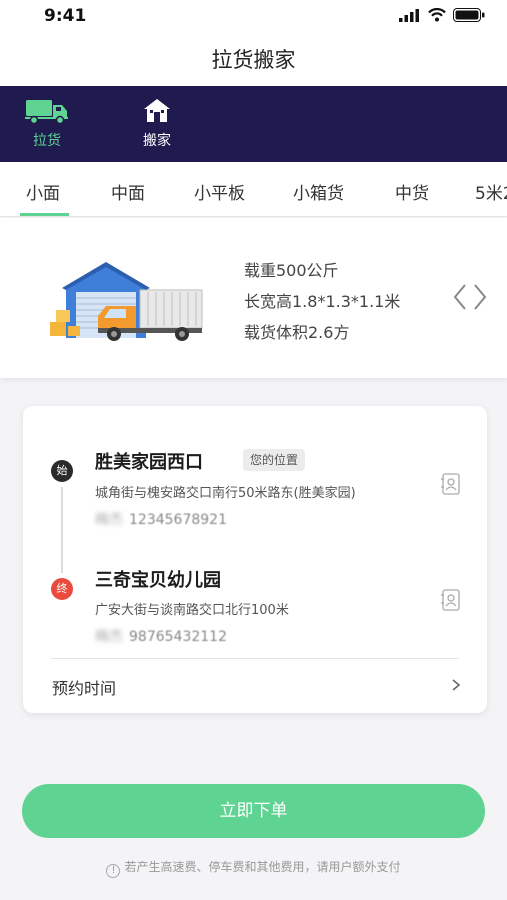 Image resolution: width=507 pixels, height=900 pixels. I want to click on start-contact-phone: 12345678921, so click(178, 520).